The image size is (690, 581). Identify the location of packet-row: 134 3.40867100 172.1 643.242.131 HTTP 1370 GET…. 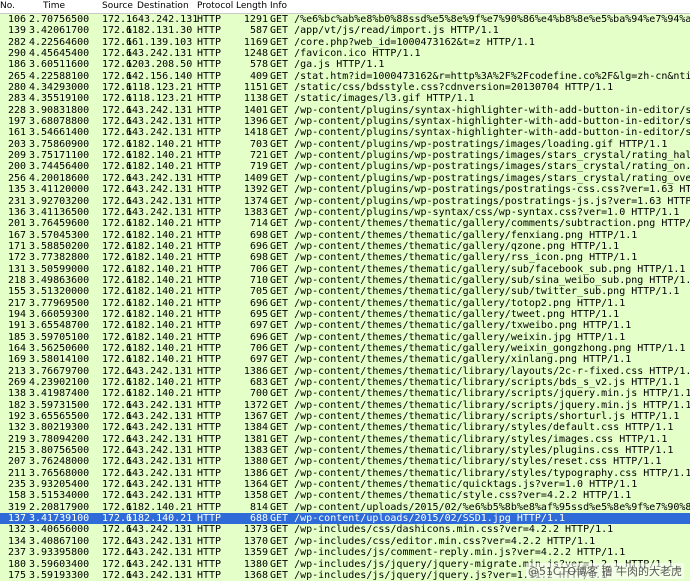
(345, 541).